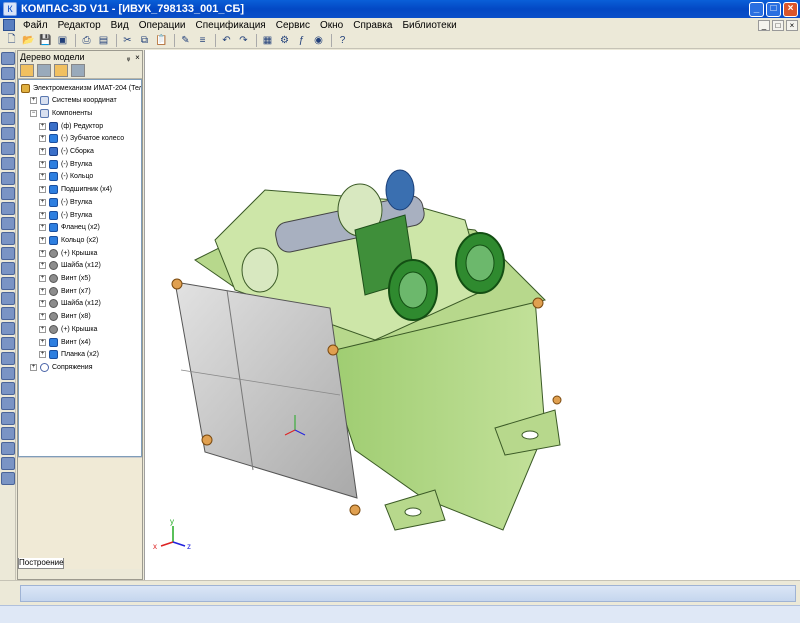  I want to click on constraints-icon, so click(8, 223).